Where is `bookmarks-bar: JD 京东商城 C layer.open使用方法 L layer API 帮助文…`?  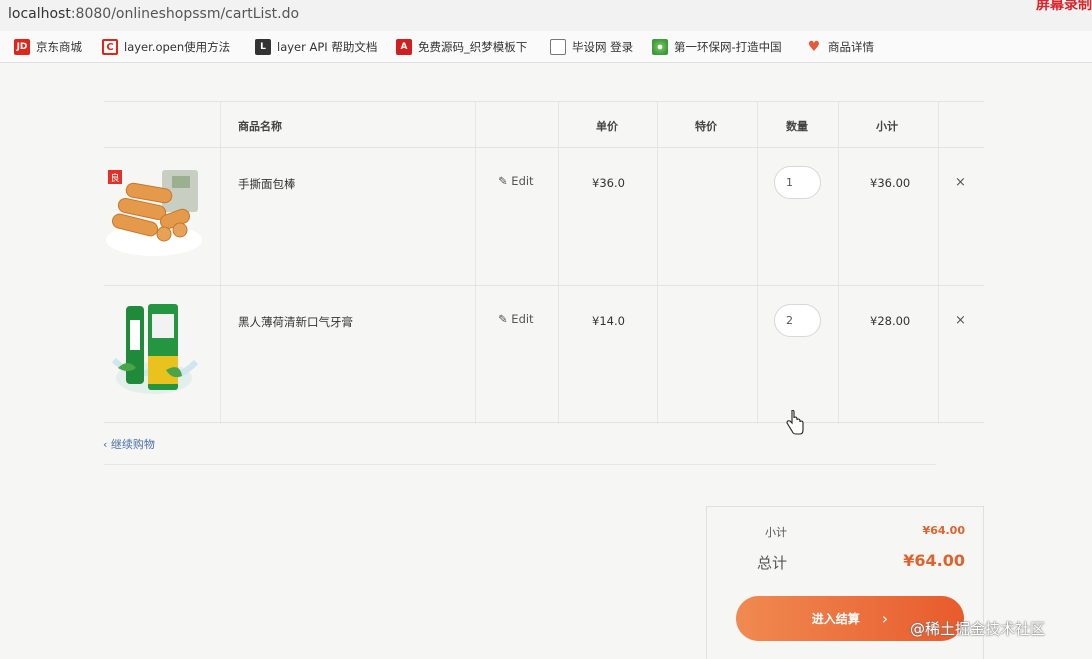 bookmarks-bar: JD 京东商城 C layer.open使用方法 L layer API 帮助文… is located at coordinates (546, 47).